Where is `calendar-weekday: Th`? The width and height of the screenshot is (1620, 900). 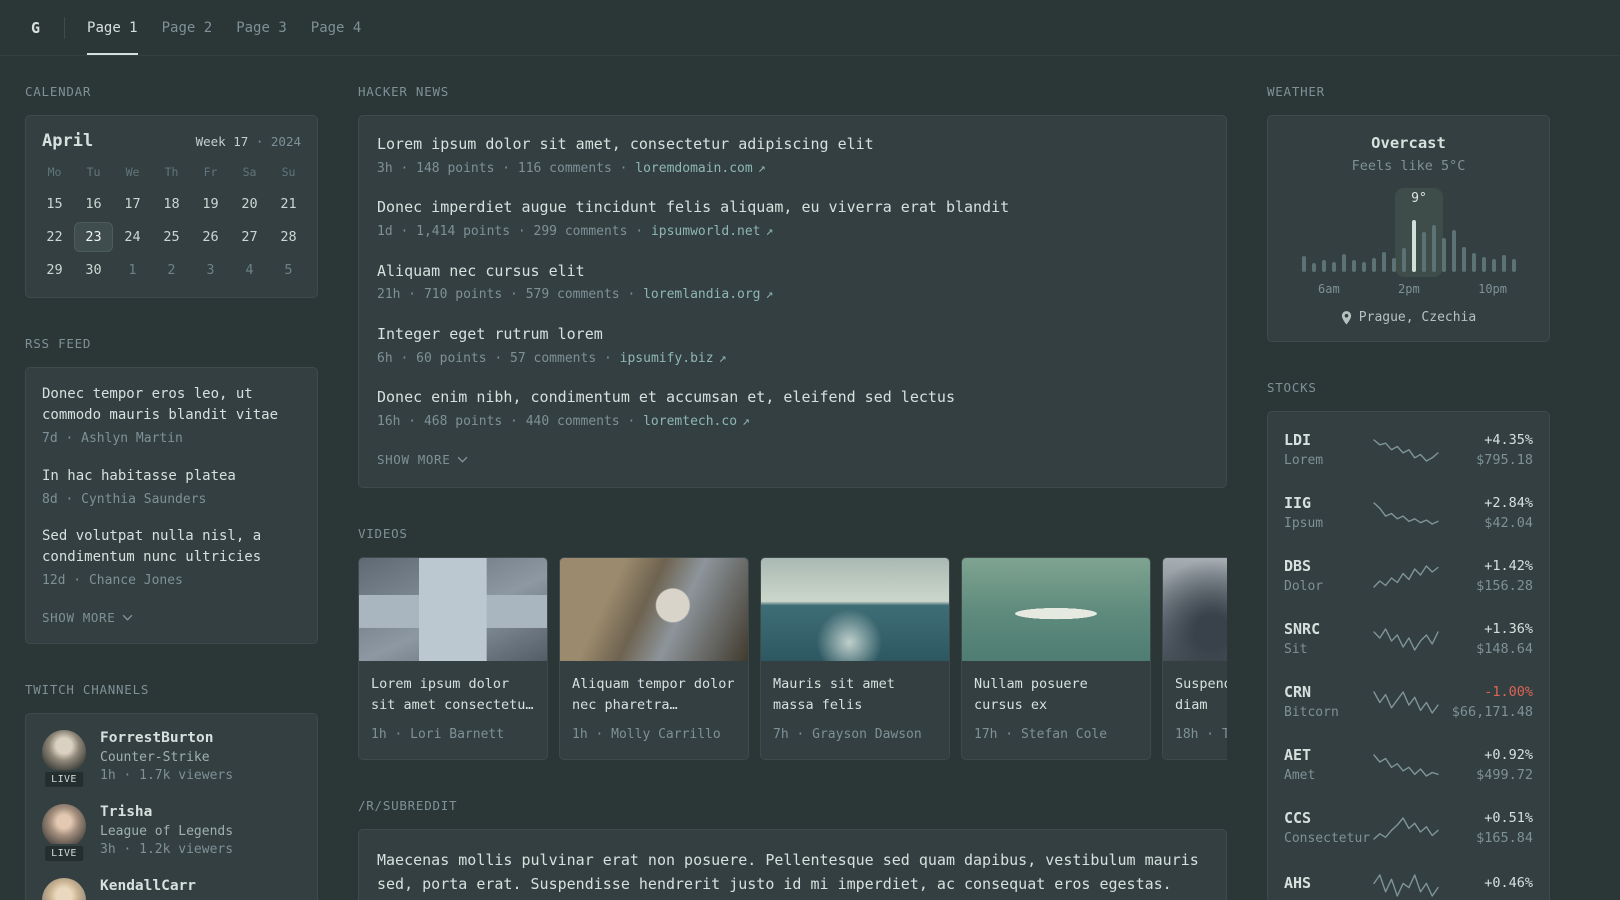
calendar-weekday: Th is located at coordinates (171, 172).